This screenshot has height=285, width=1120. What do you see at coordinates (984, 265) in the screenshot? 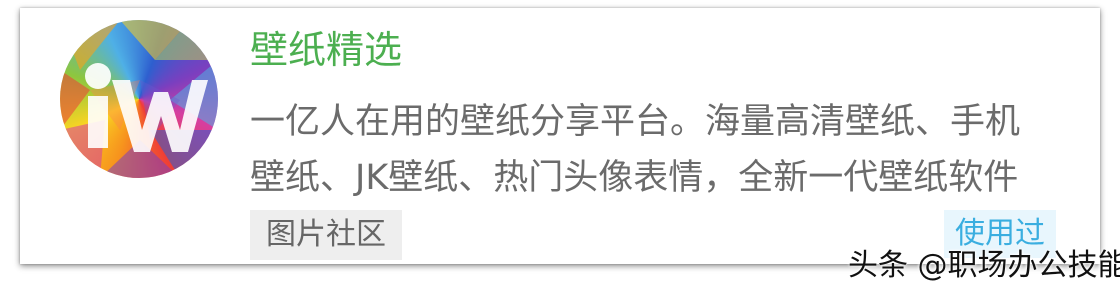
I see `watermark: 头条 @职场办公技能` at bounding box center [984, 265].